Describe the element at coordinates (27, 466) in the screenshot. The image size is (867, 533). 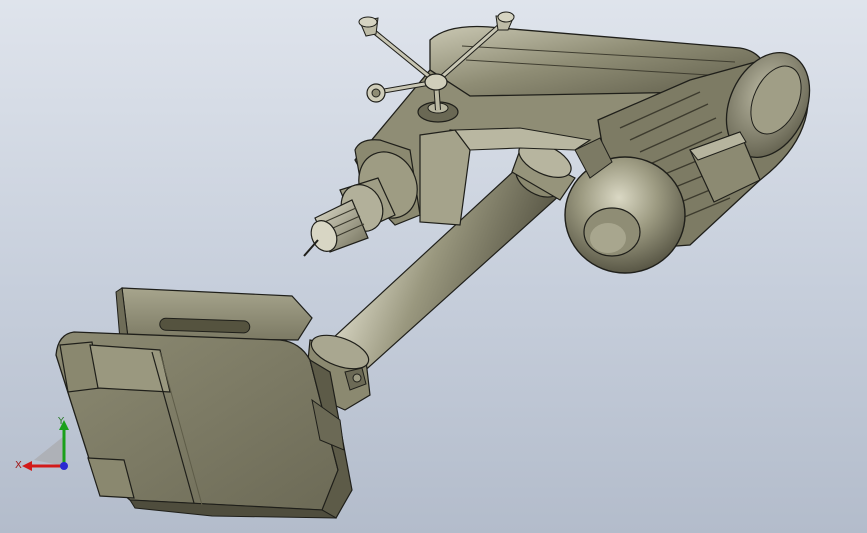
I see `arrow-left-icon` at that location.